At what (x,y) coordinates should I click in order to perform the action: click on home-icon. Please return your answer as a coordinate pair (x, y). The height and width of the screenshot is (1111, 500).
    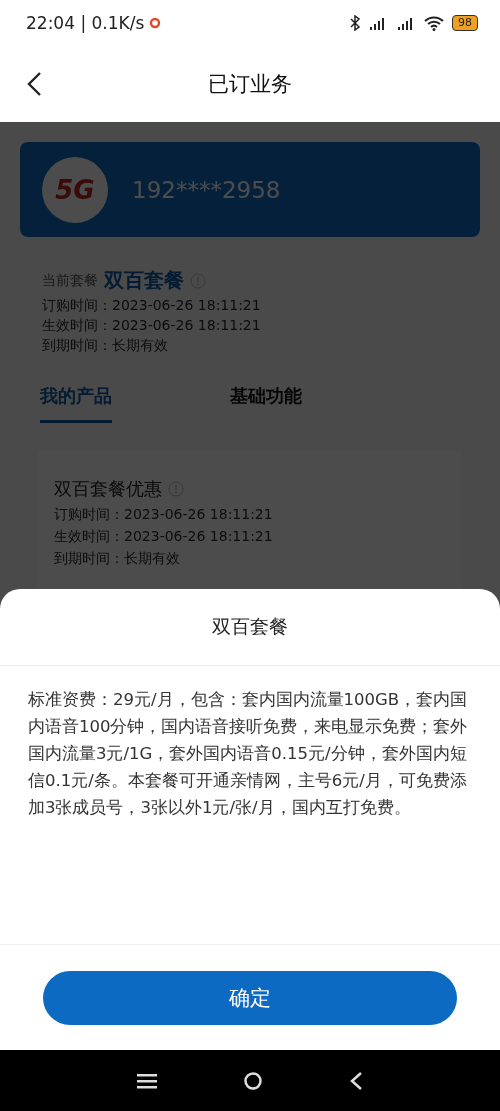
    Looking at the image, I should click on (253, 1080).